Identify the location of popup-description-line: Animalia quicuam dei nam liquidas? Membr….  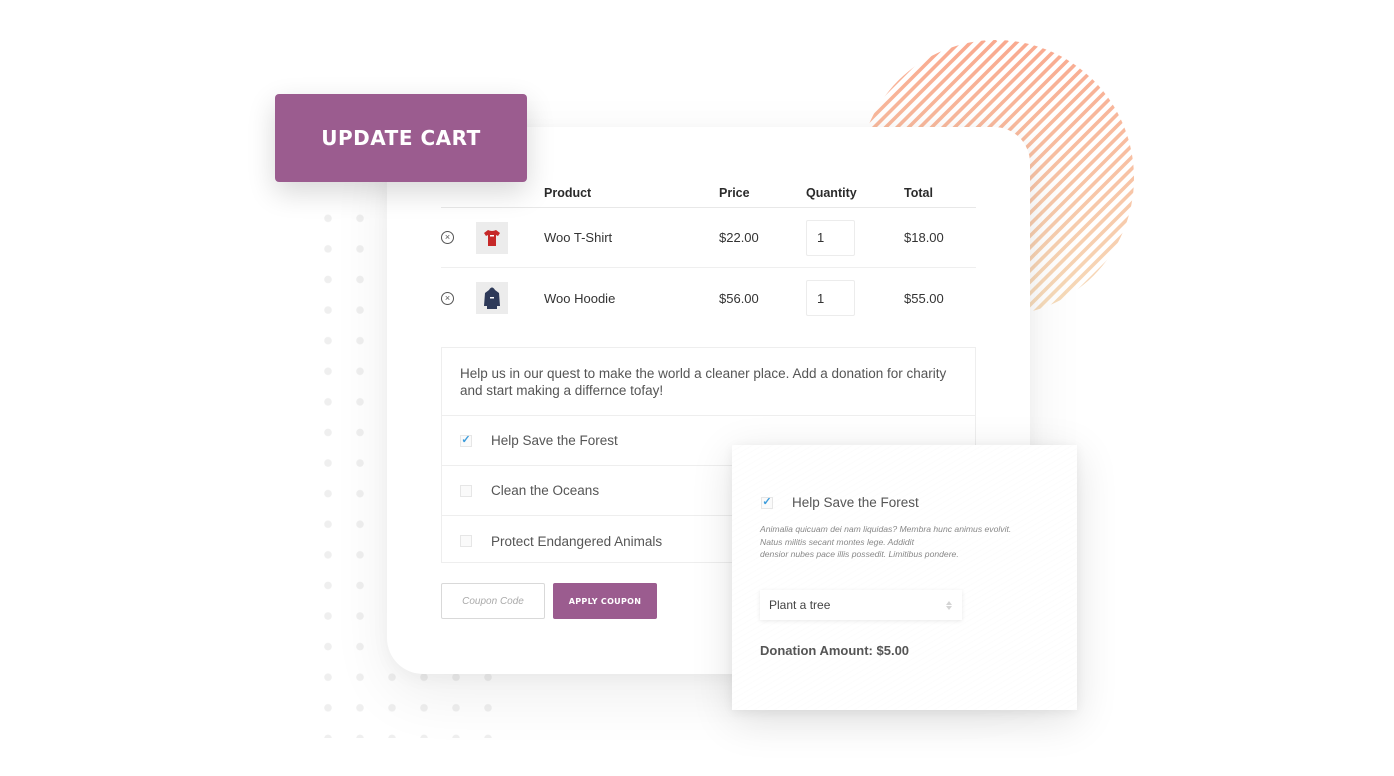
(886, 529).